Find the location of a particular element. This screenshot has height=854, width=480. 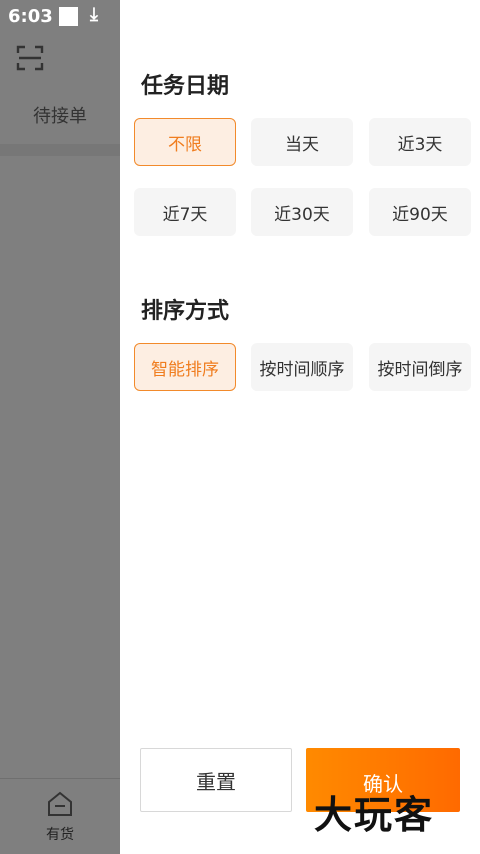

scan-icon is located at coordinates (30, 58).